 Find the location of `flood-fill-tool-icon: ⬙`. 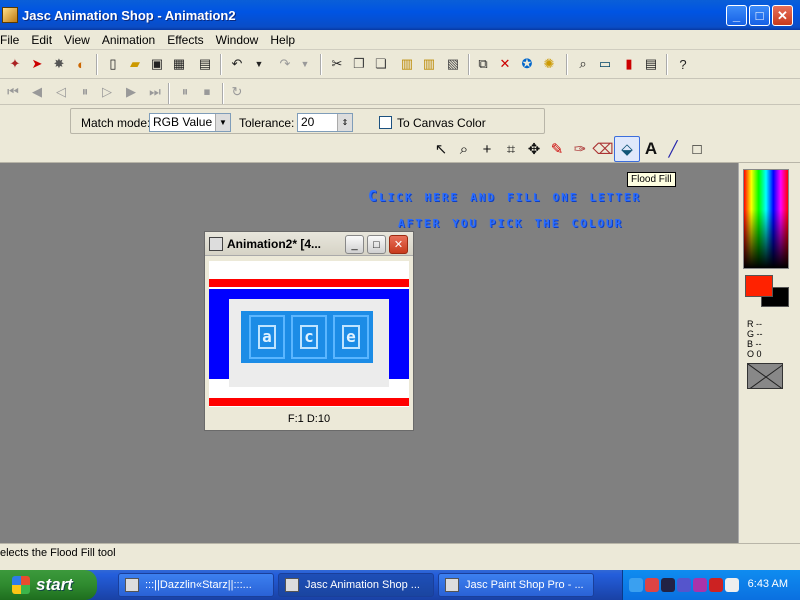

flood-fill-tool-icon: ⬙ is located at coordinates (627, 149).